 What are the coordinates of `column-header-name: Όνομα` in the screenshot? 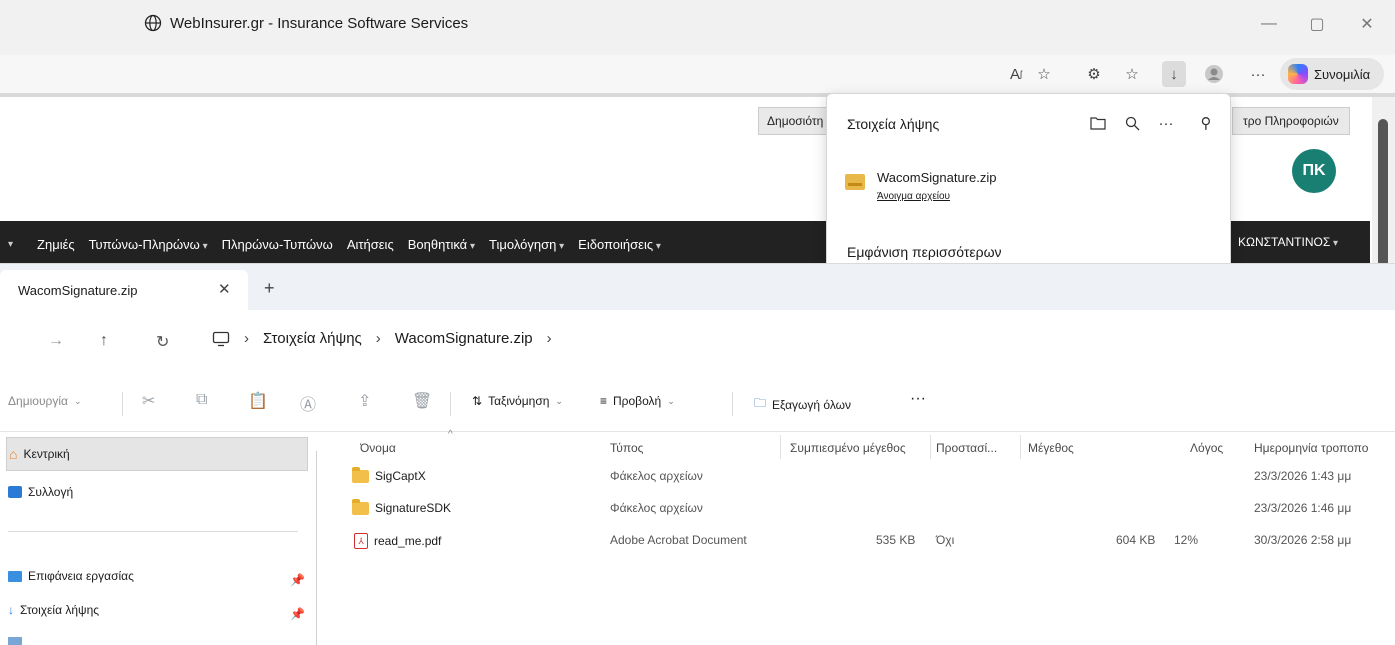 It's located at (485, 448).